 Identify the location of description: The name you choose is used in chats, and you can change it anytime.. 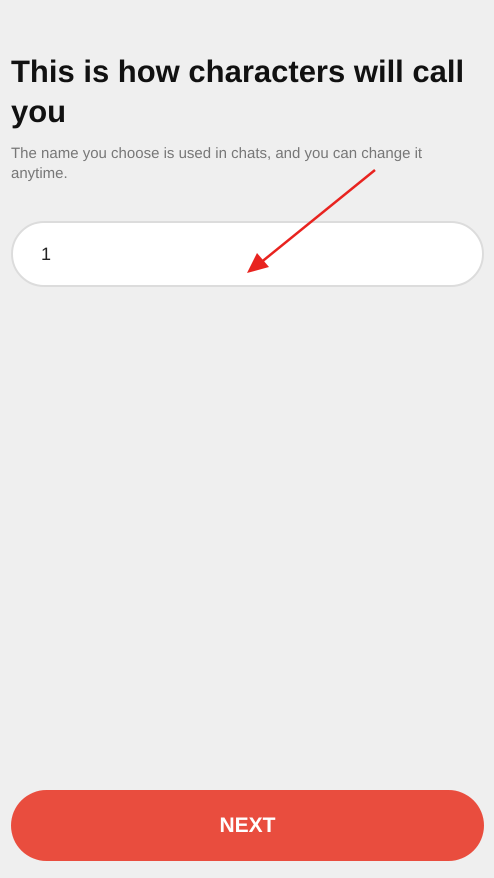
(217, 164).